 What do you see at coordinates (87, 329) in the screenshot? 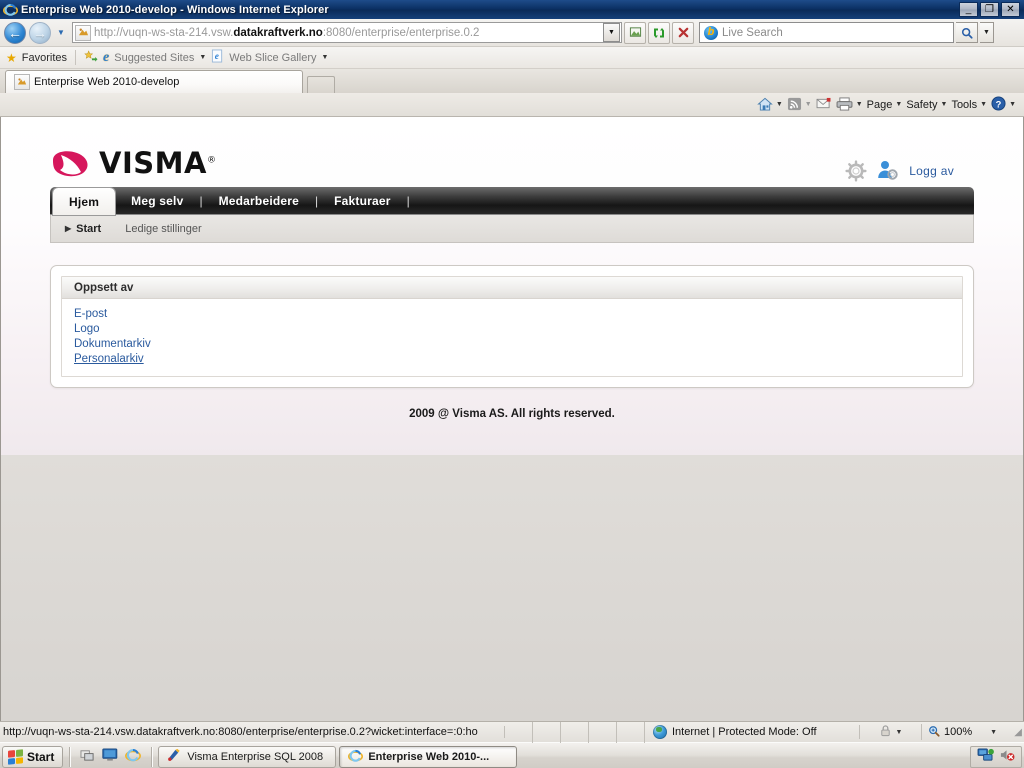
I see `link-logo: Logo` at bounding box center [87, 329].